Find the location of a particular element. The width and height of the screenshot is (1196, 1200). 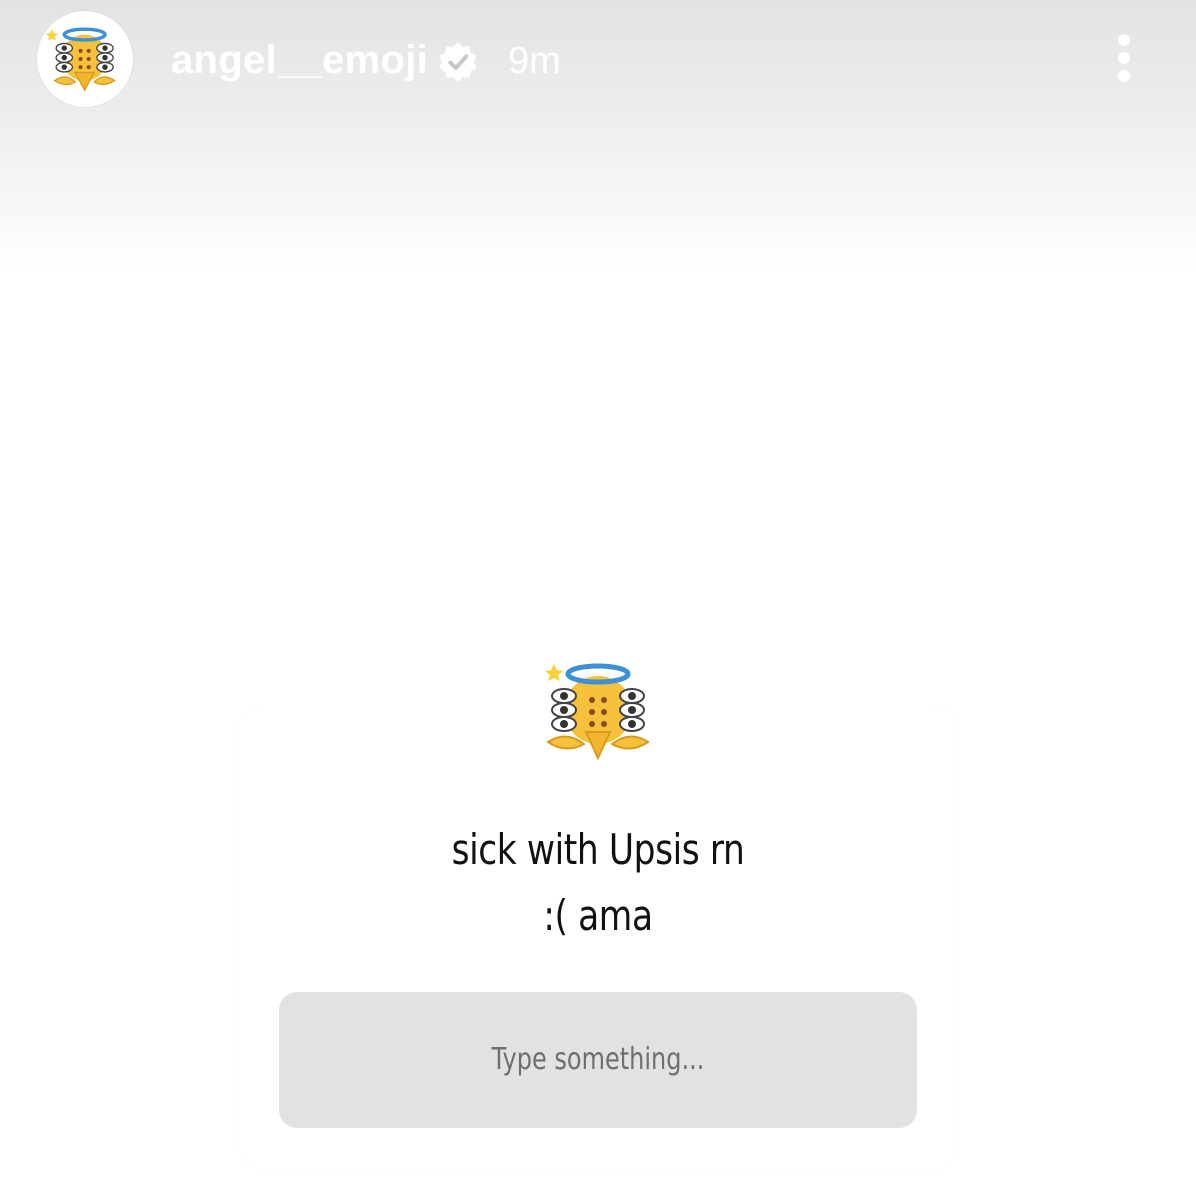

more-options-button is located at coordinates (1124, 58).